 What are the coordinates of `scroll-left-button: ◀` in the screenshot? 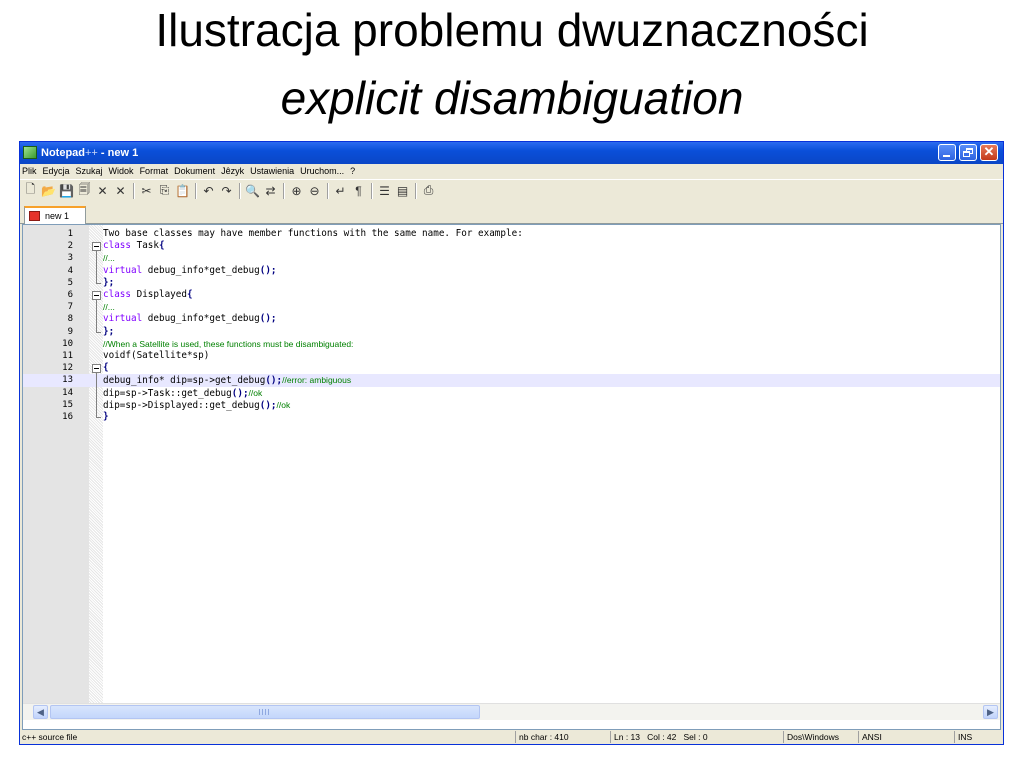 It's located at (40, 712).